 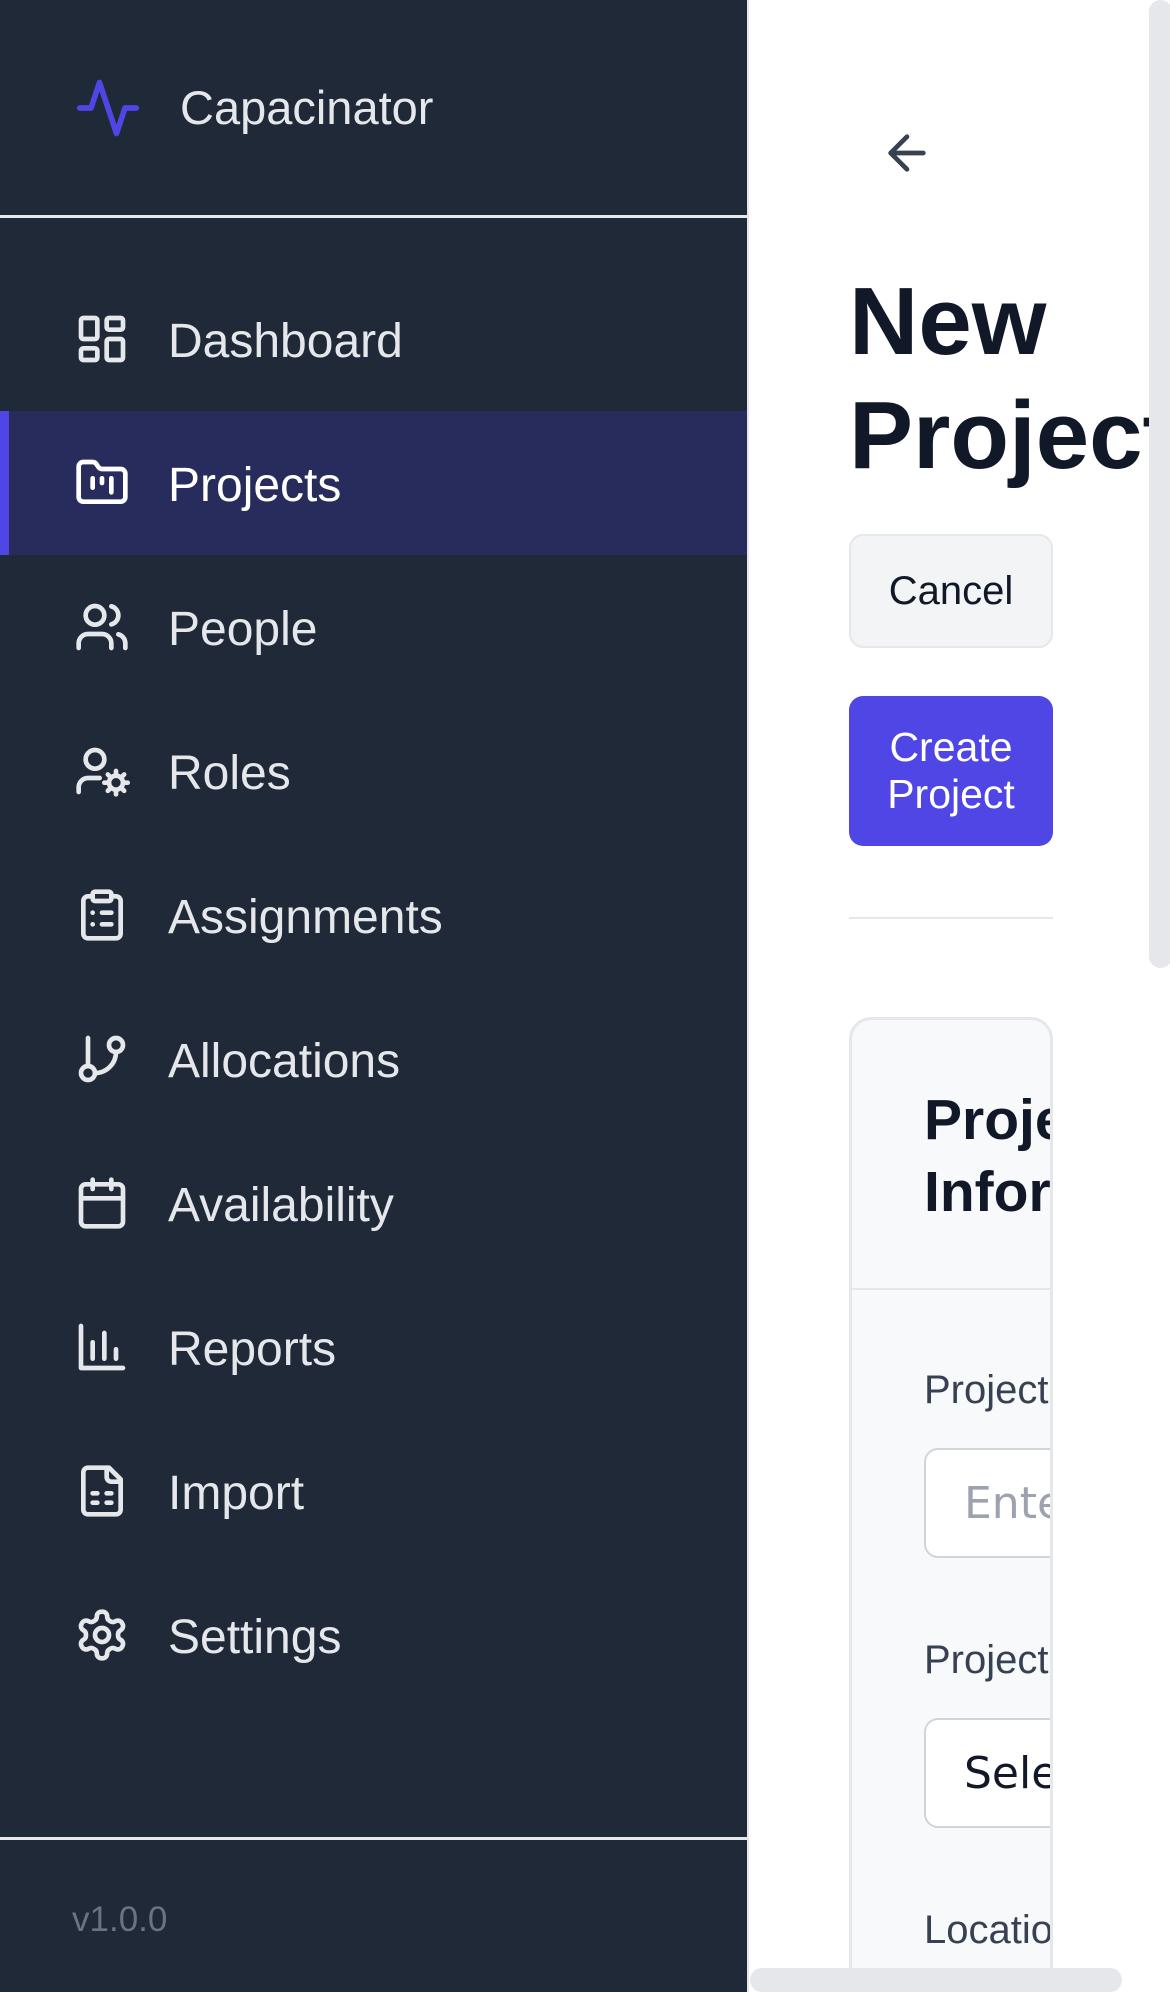 What do you see at coordinates (373, 1491) in the screenshot?
I see `sidebar-item-import: Import` at bounding box center [373, 1491].